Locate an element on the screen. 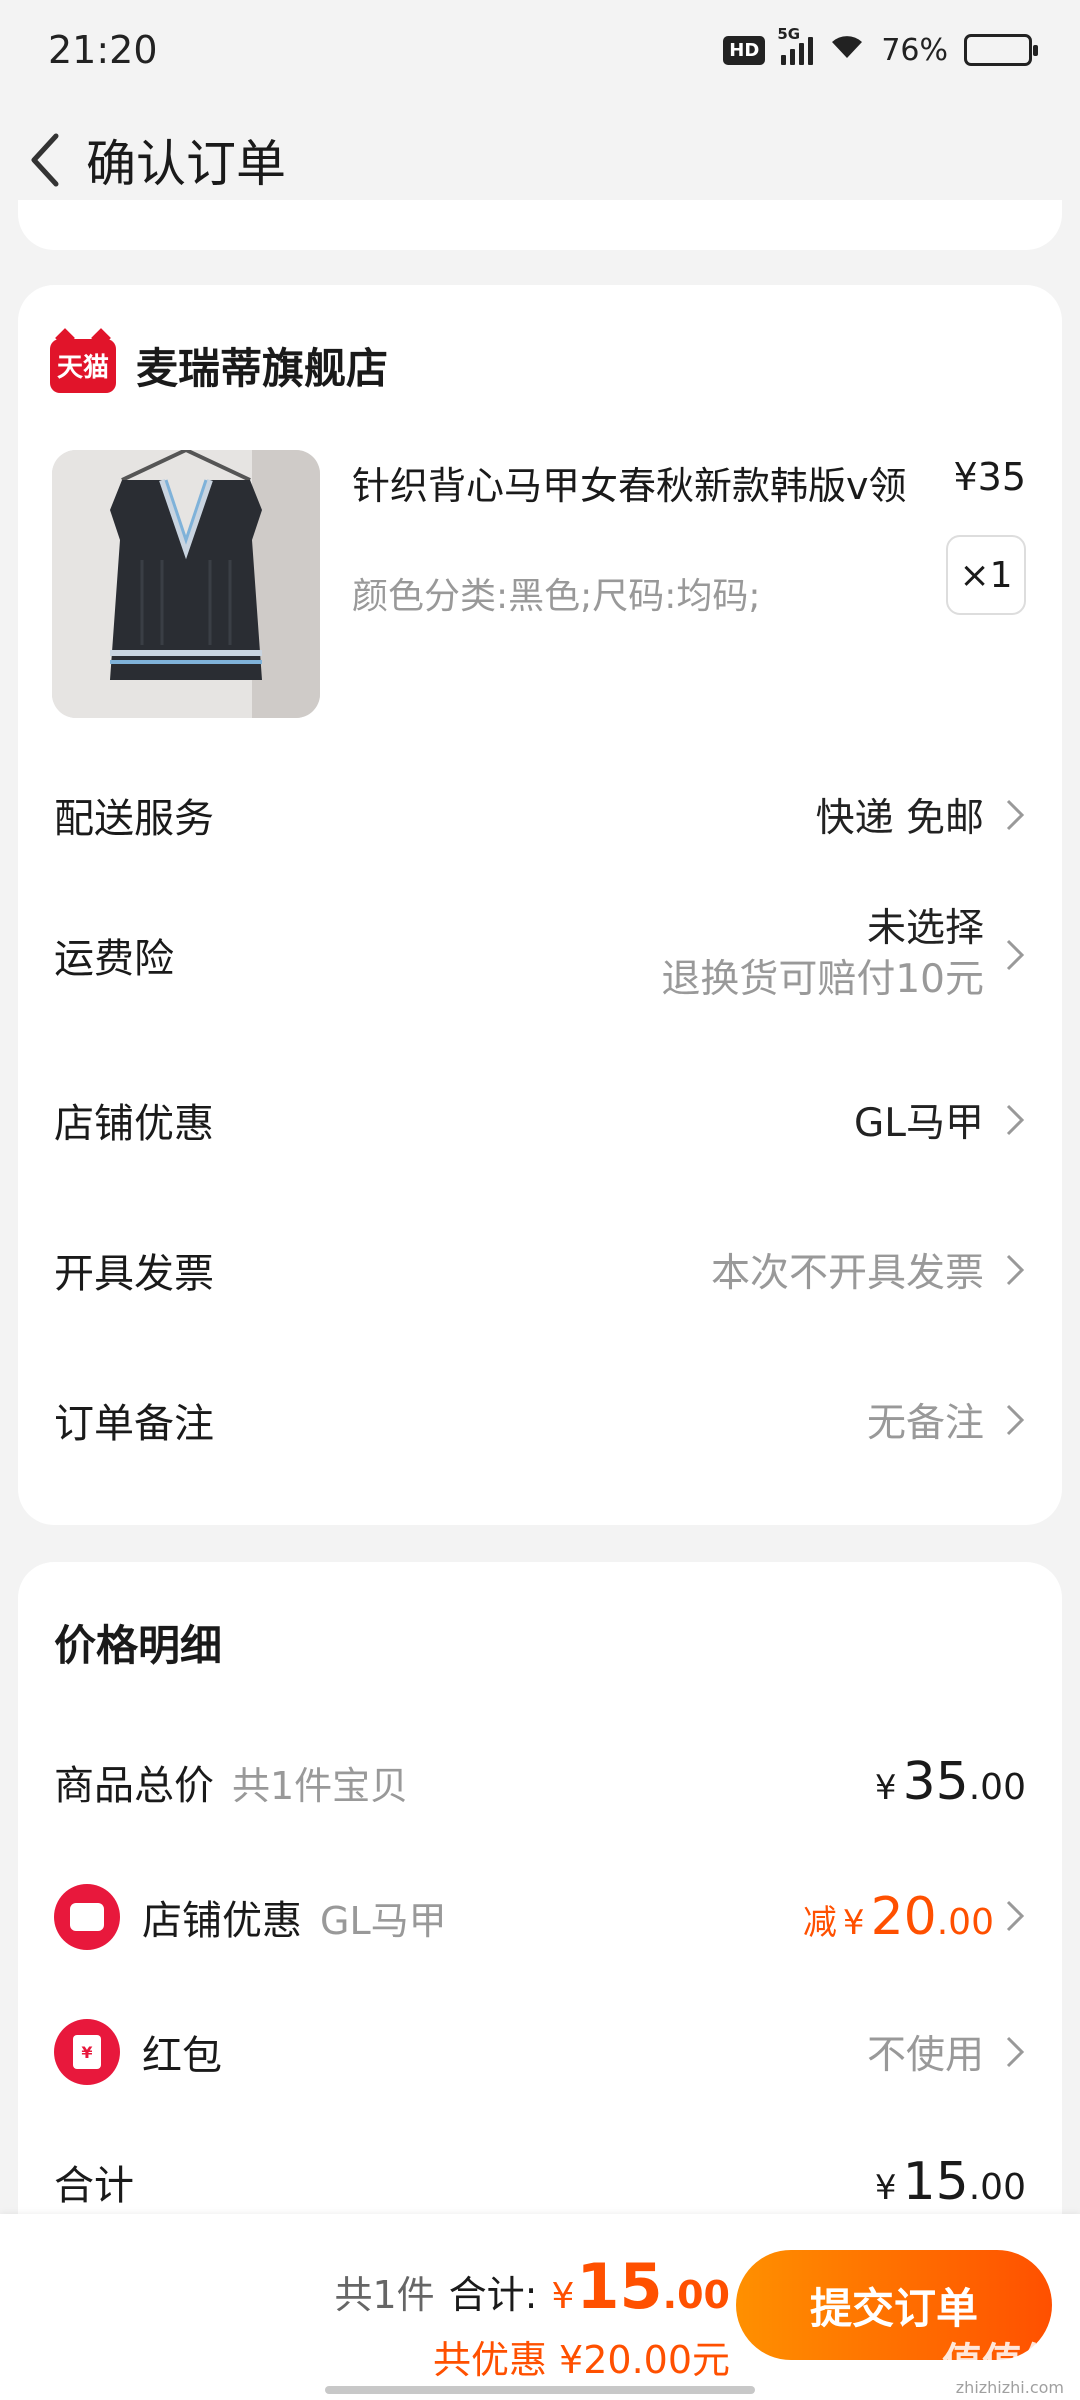 The width and height of the screenshot is (1080, 2400). shop-header: 天猫 麦瑞蒂旗舰店 is located at coordinates (219, 365).